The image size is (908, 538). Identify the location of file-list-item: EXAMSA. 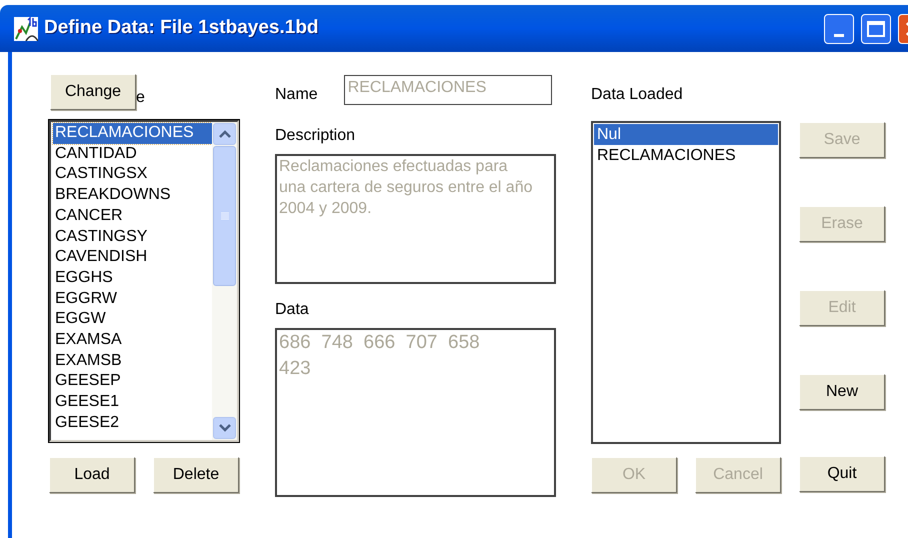
(132, 340).